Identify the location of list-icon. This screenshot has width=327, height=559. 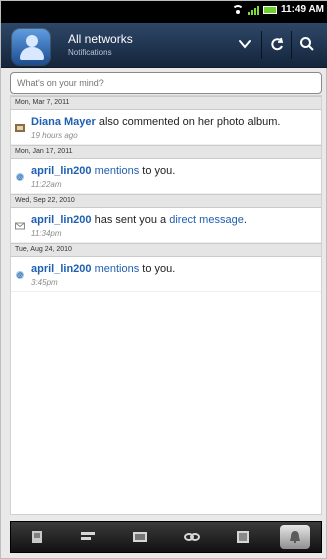
(88, 536).